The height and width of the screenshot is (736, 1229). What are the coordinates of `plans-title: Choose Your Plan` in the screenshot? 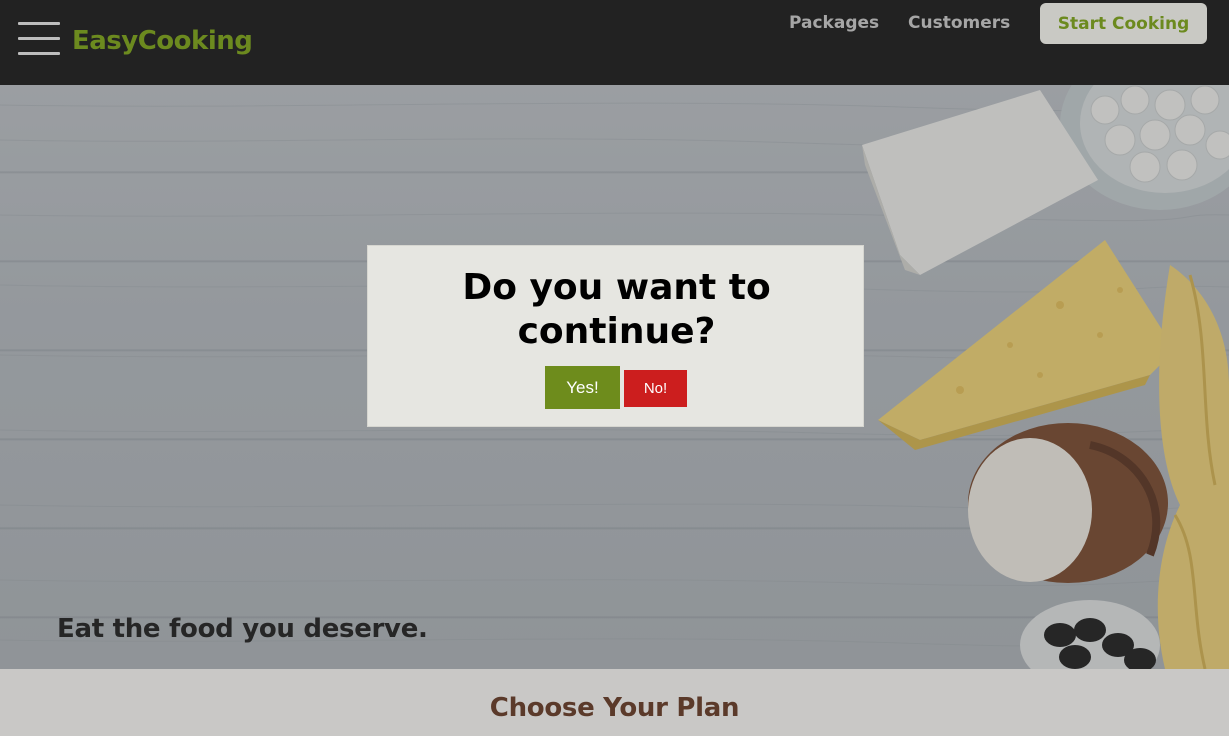 It's located at (614, 708).